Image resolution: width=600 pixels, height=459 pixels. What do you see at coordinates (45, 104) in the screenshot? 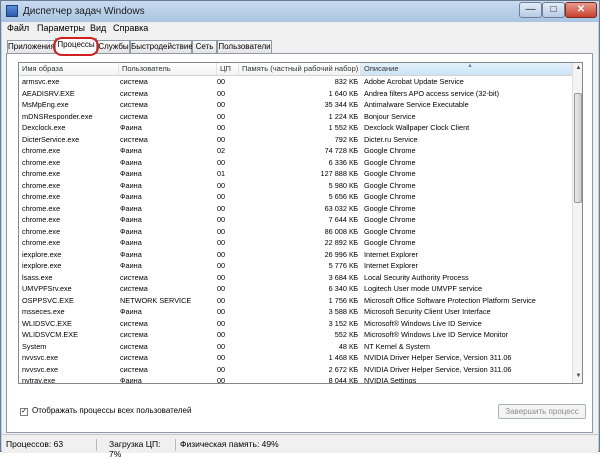
I see `cell-name: MsMpEng.exe` at bounding box center [45, 104].